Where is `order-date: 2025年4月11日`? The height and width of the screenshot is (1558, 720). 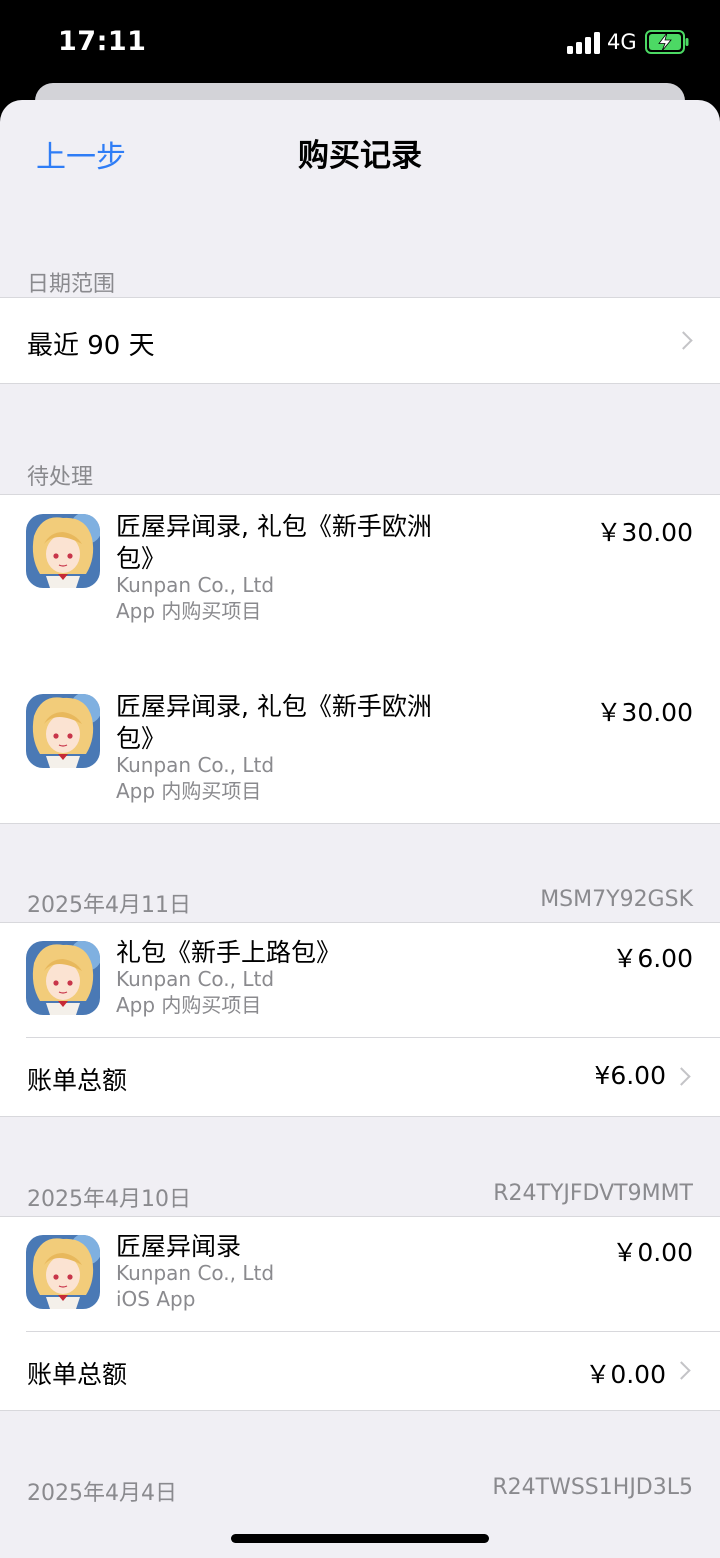
order-date: 2025年4月11日 is located at coordinates (109, 905).